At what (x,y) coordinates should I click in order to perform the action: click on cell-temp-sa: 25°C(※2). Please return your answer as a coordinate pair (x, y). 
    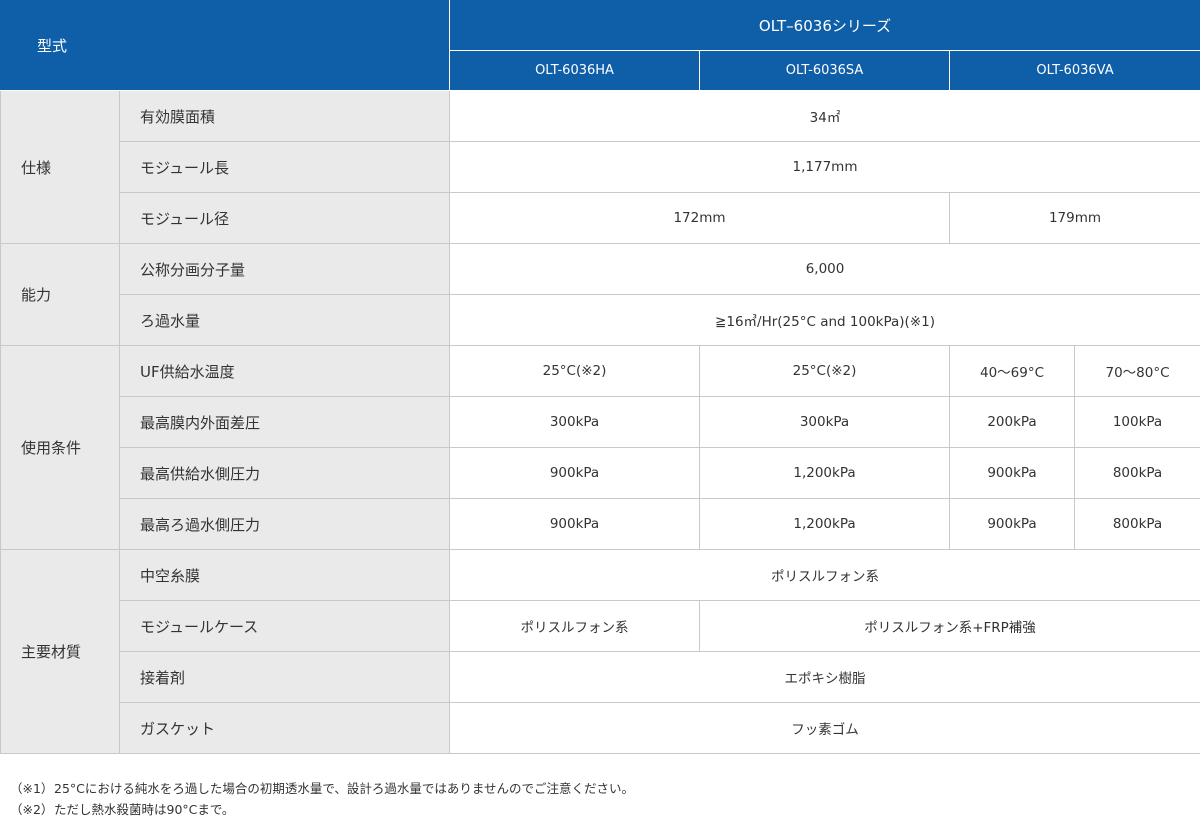
    Looking at the image, I should click on (825, 371).